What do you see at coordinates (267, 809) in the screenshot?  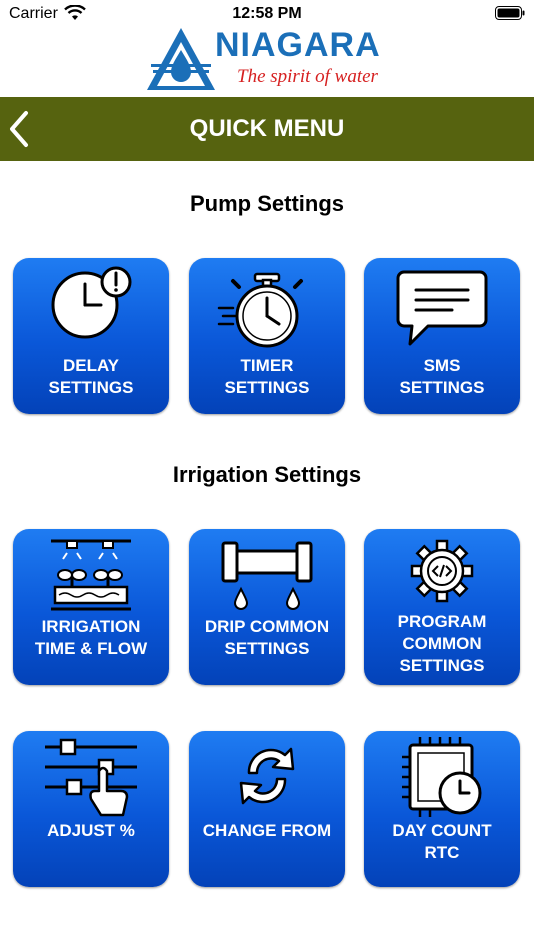 I see `change-from-button: CHANGE FROM` at bounding box center [267, 809].